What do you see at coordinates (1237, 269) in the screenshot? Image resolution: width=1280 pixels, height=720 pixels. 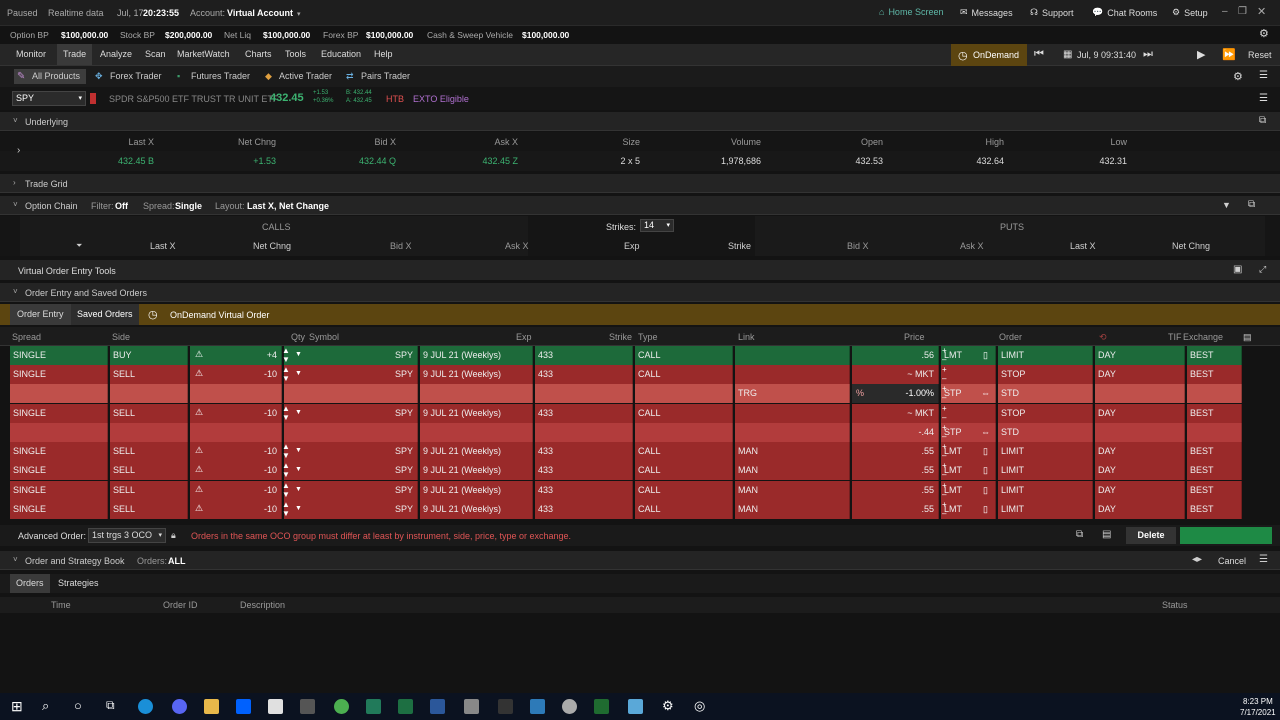 I see `camera-icon: ▣` at bounding box center [1237, 269].